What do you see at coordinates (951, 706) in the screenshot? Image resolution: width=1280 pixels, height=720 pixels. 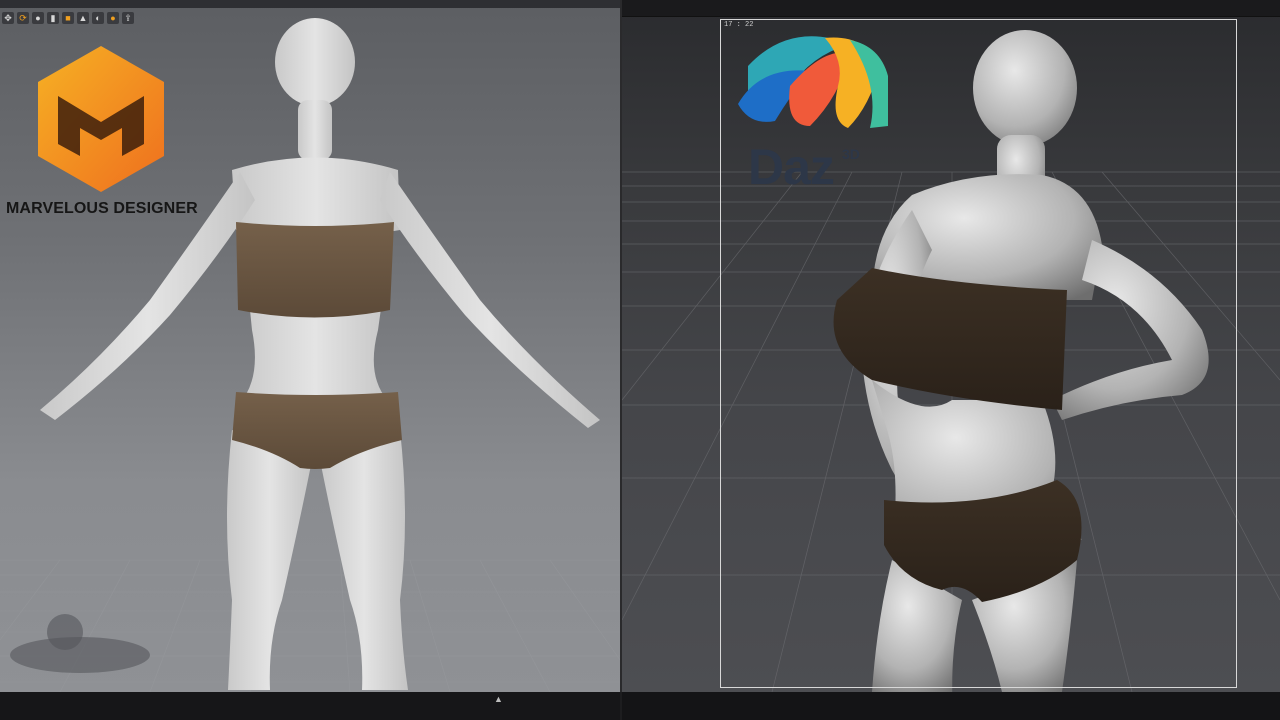 I see `daz-bottom-bar` at bounding box center [951, 706].